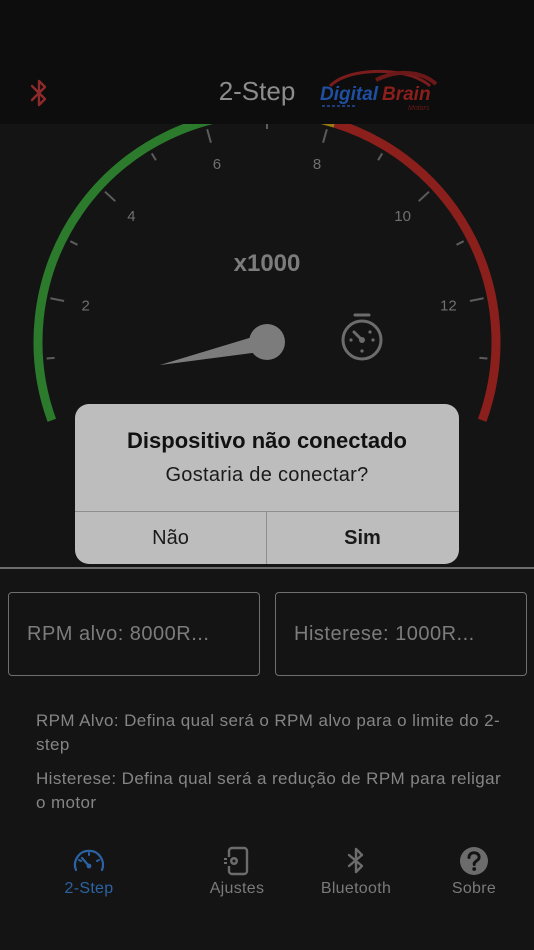 This screenshot has width=534, height=950. What do you see at coordinates (419, 108) in the screenshot?
I see `svg-text: Motors` at bounding box center [419, 108].